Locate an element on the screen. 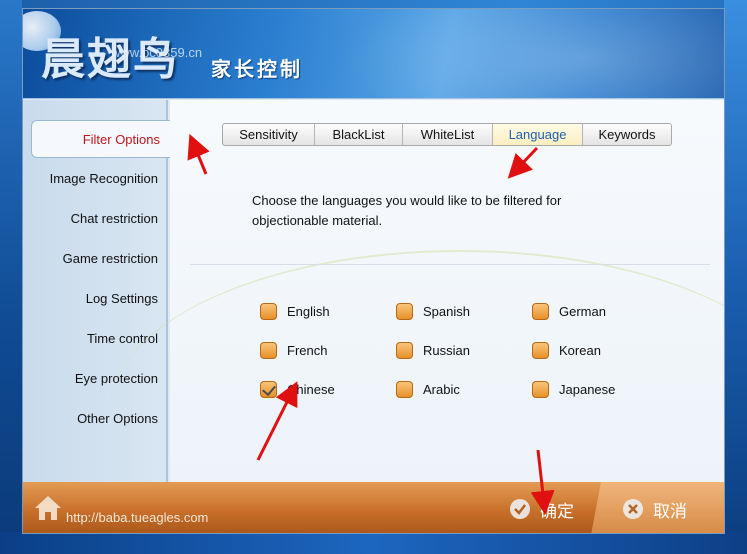 The width and height of the screenshot is (747, 554). language-checkbox-spanish: Spanish is located at coordinates (433, 311).